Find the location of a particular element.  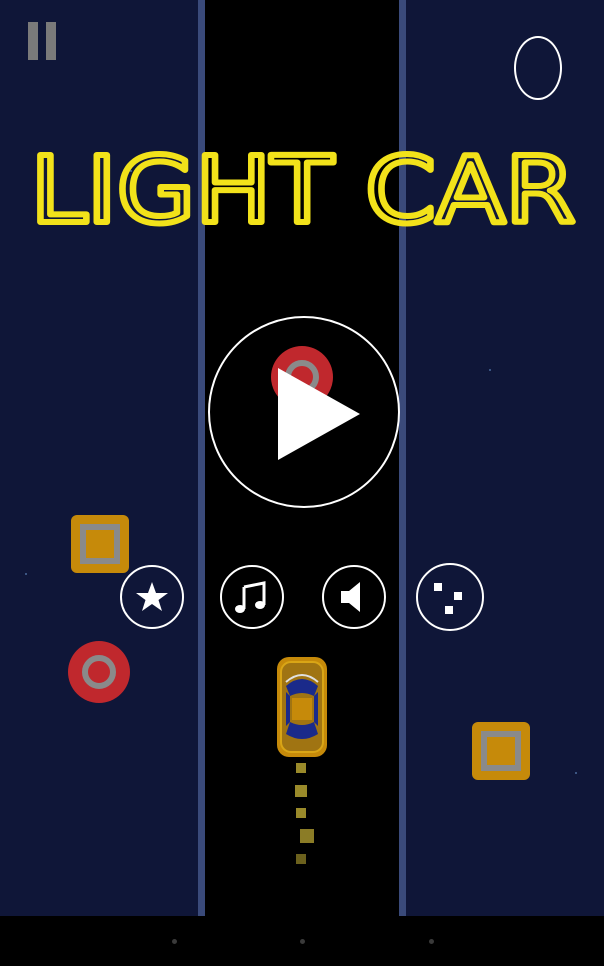

rate-button is located at coordinates (152, 597).